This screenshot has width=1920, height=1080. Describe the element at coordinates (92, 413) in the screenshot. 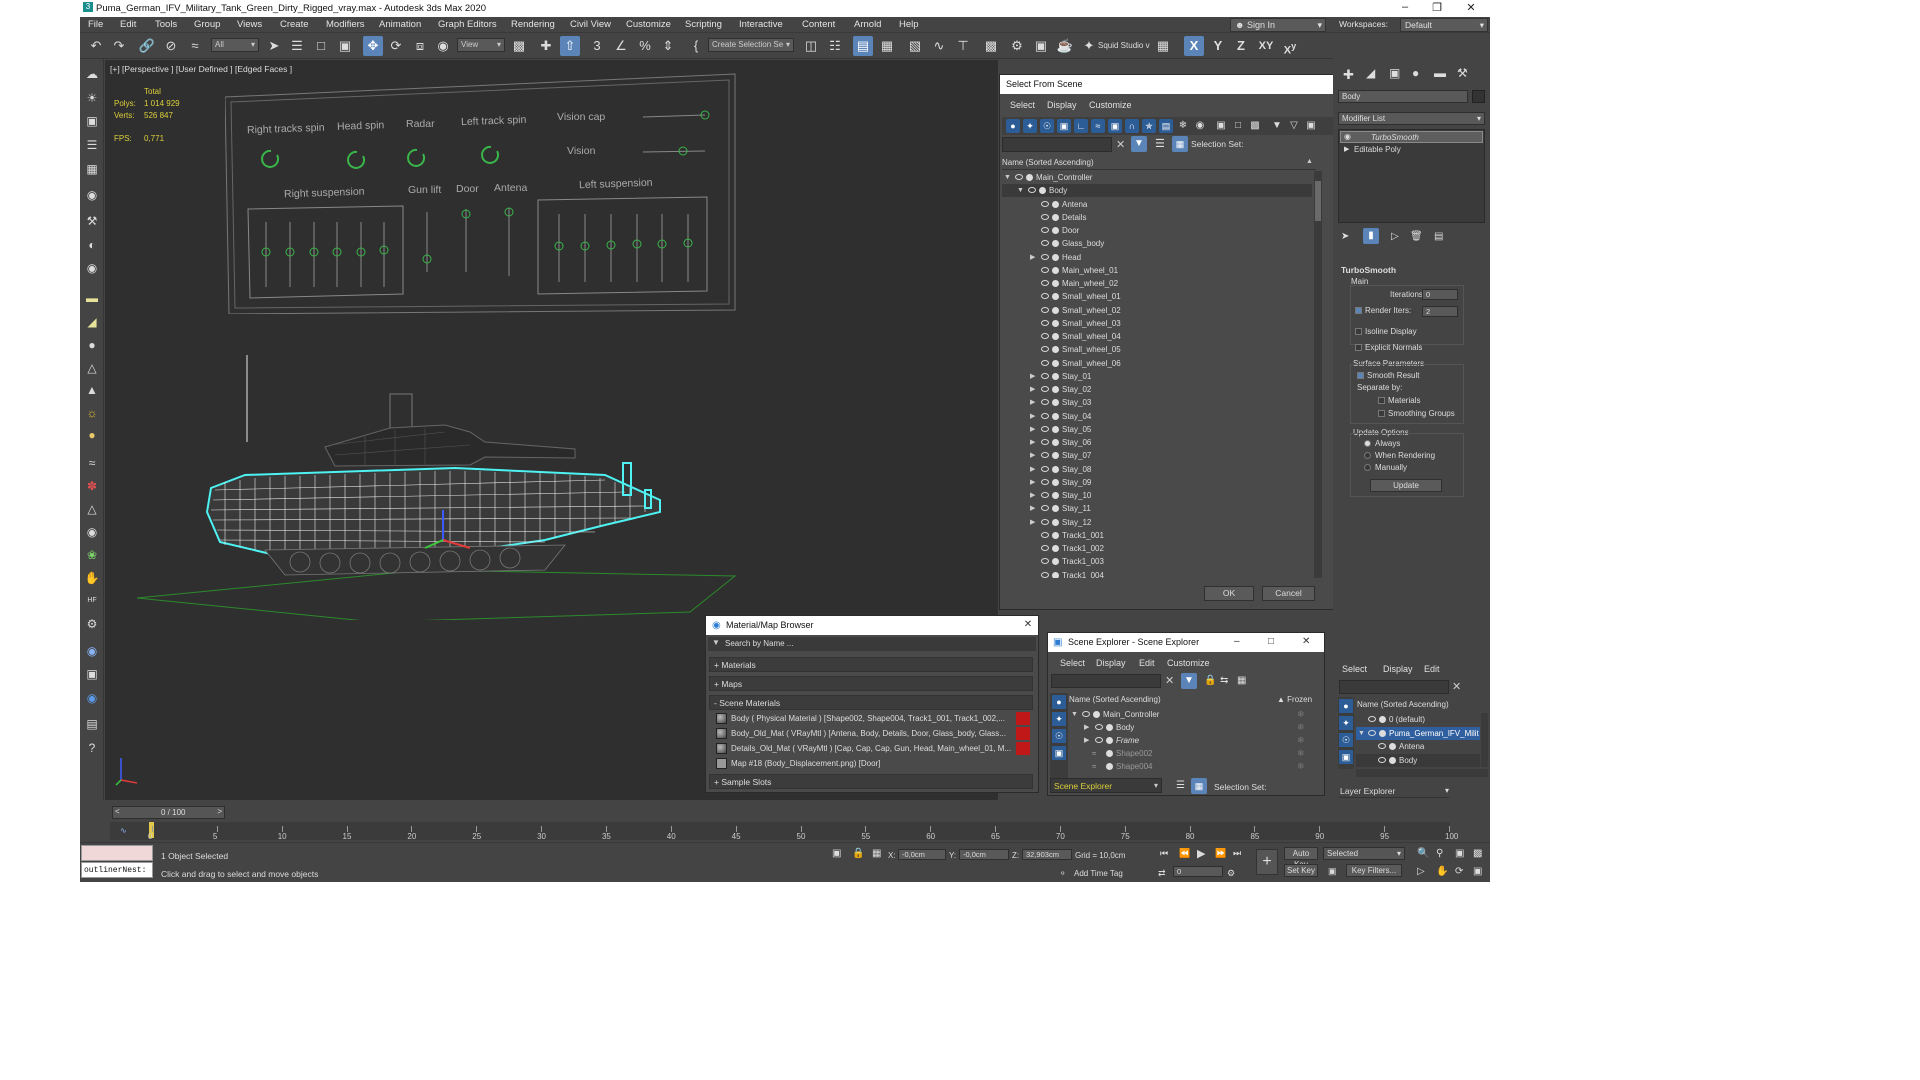

I see `sun-icon: ☼` at that location.